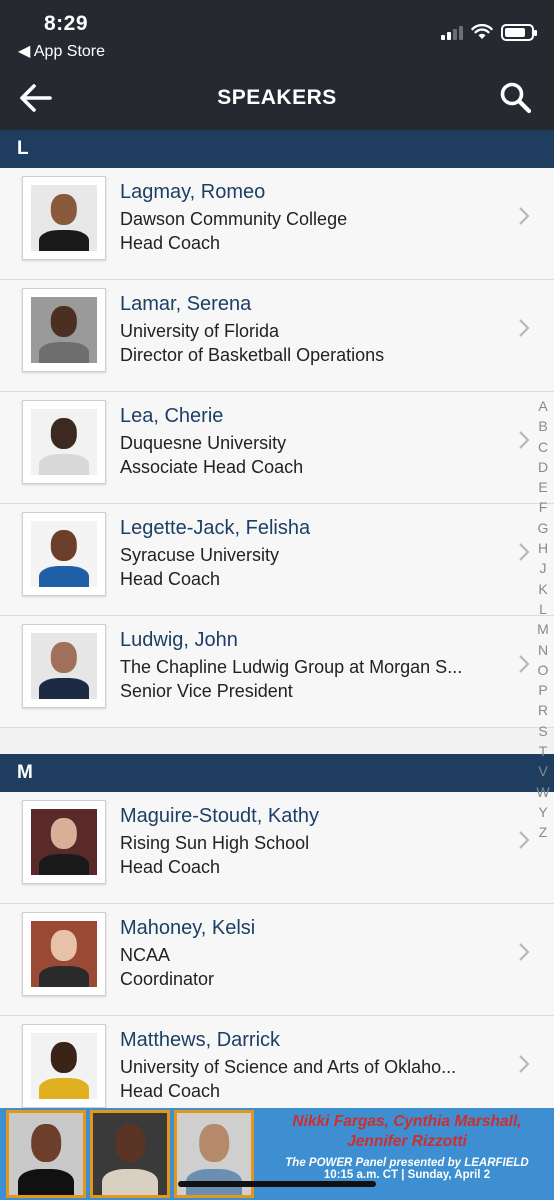  Describe the element at coordinates (234, 219) in the screenshot. I see `speaker-organization: Dawson Community College` at that location.